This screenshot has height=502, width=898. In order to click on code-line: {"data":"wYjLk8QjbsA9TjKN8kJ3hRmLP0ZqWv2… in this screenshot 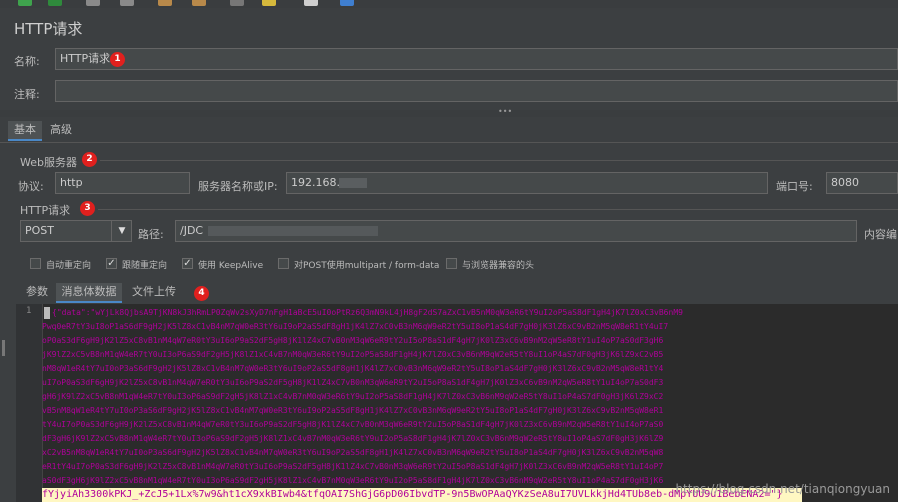, I will do `click(367, 312)`.